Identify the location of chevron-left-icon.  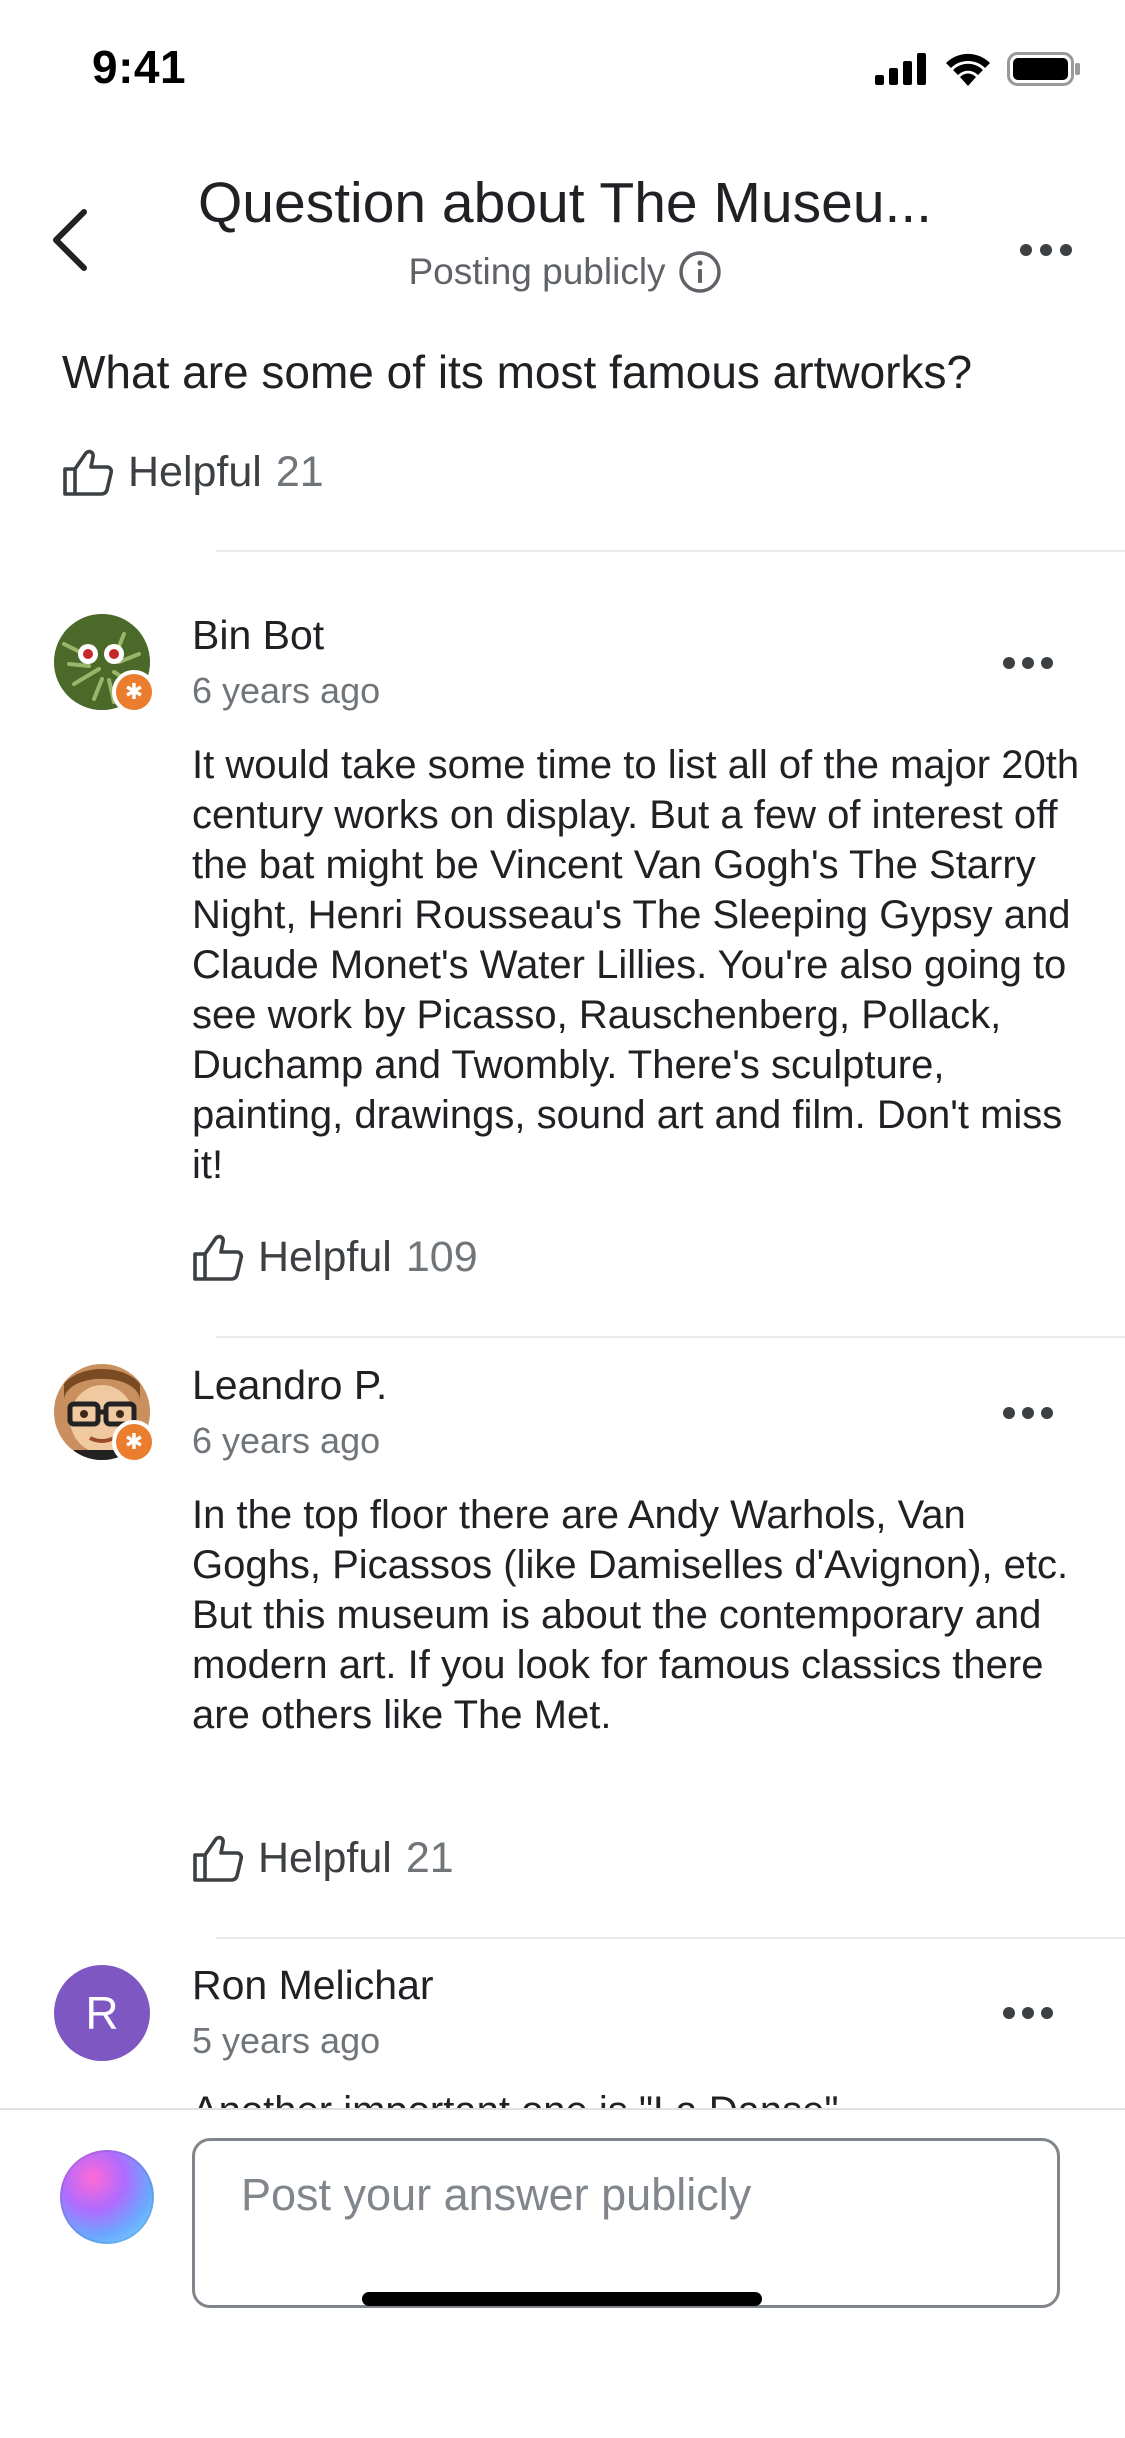
(70, 240).